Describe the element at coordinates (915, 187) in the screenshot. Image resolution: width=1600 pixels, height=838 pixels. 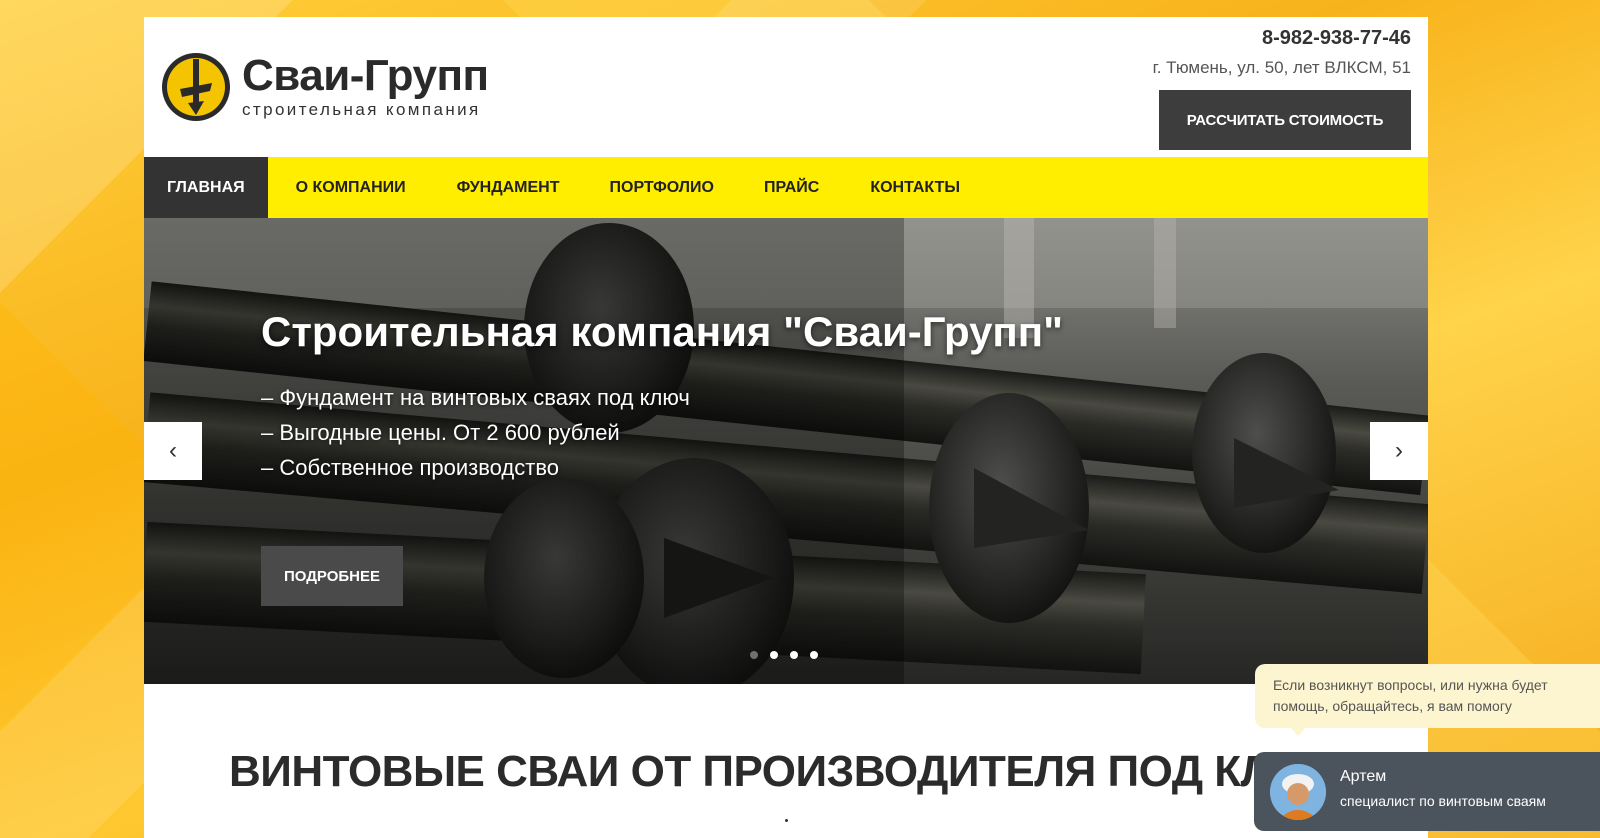
I see `nav-item-contacts: КОНТАКТЫ` at that location.